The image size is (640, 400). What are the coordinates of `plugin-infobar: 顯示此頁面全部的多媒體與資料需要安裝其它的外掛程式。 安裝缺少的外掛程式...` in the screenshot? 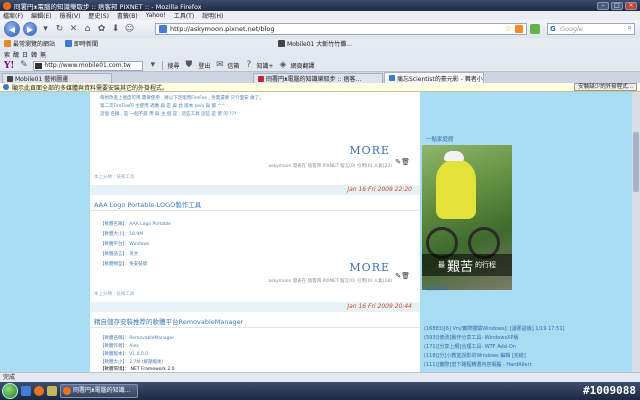 It's located at (320, 87).